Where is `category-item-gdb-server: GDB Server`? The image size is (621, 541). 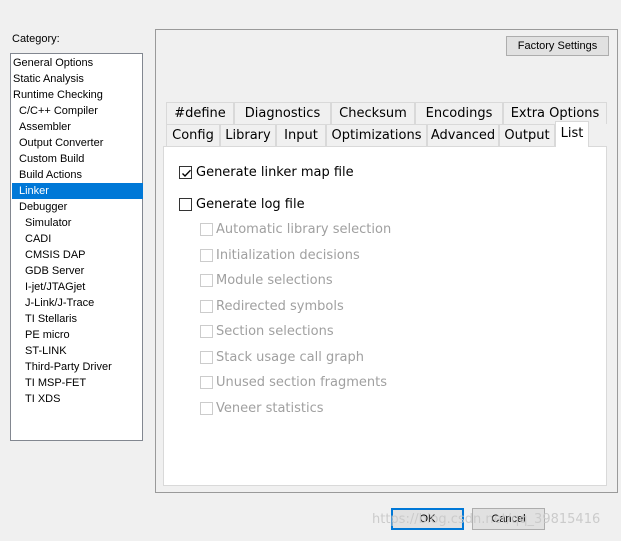 category-item-gdb-server: GDB Server is located at coordinates (84, 271).